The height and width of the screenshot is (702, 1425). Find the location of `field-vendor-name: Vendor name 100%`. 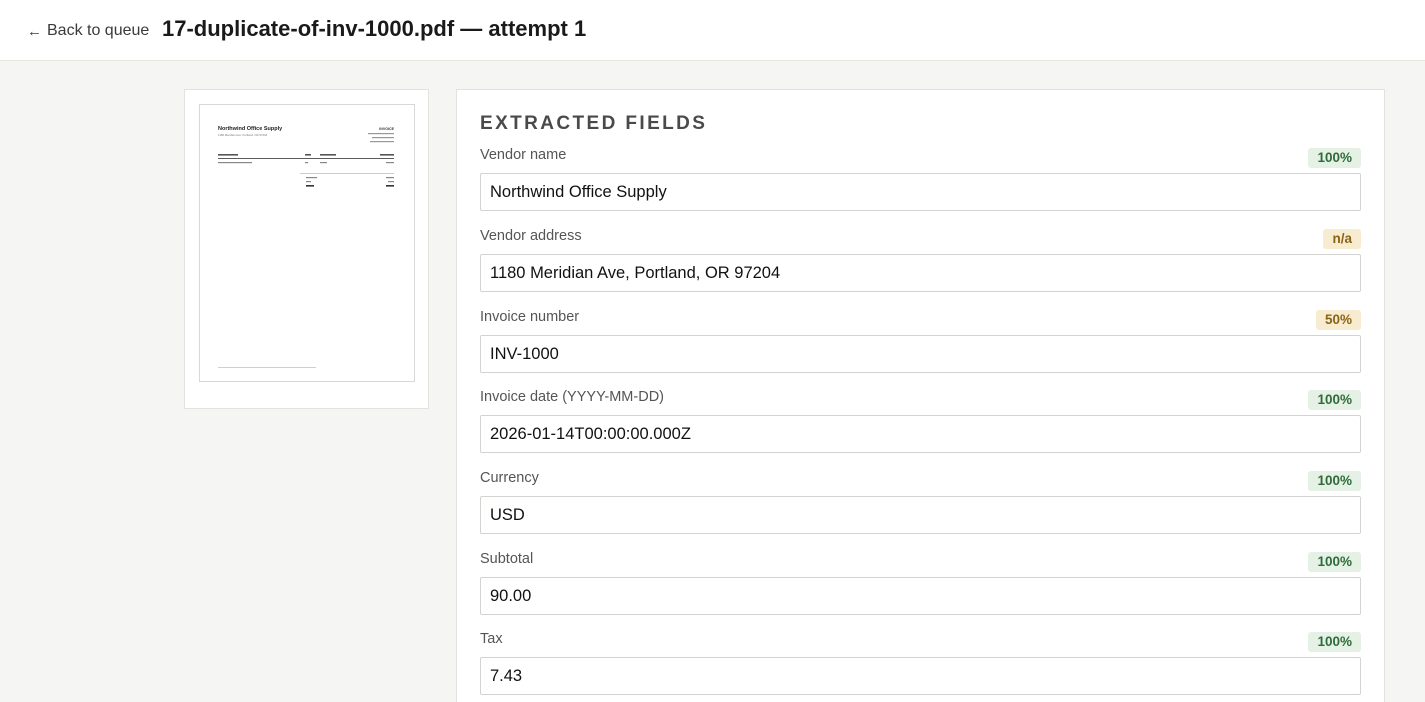

field-vendor-name: Vendor name 100% is located at coordinates (920, 179).